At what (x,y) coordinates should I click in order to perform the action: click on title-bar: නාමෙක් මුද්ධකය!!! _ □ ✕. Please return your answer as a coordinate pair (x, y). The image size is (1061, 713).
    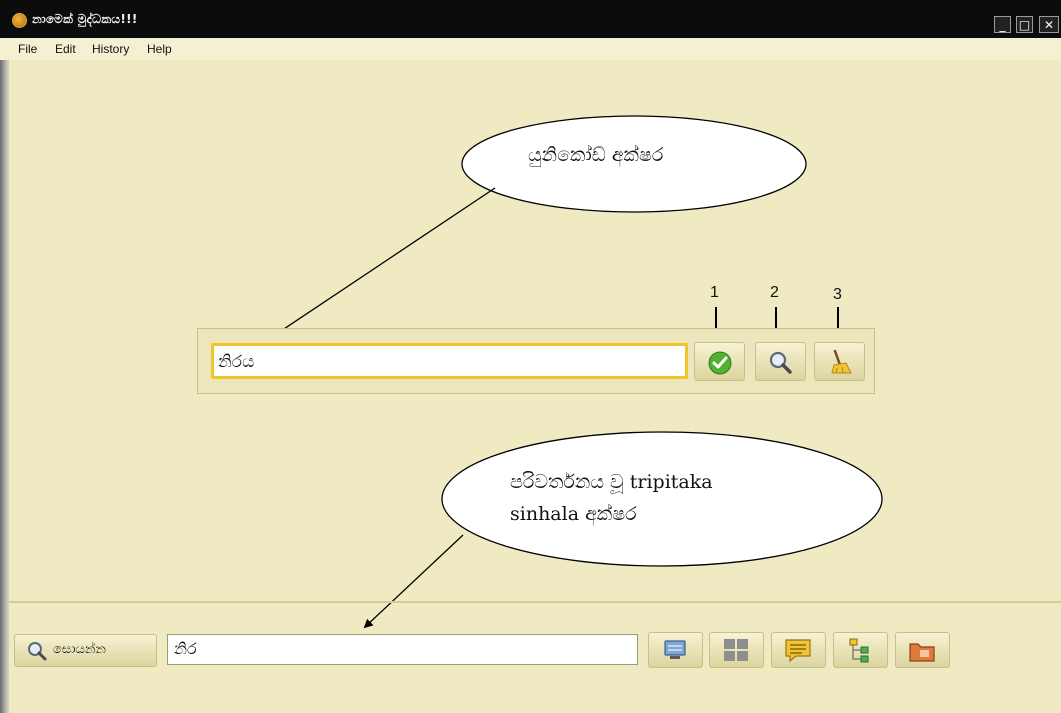
    Looking at the image, I should click on (530, 19).